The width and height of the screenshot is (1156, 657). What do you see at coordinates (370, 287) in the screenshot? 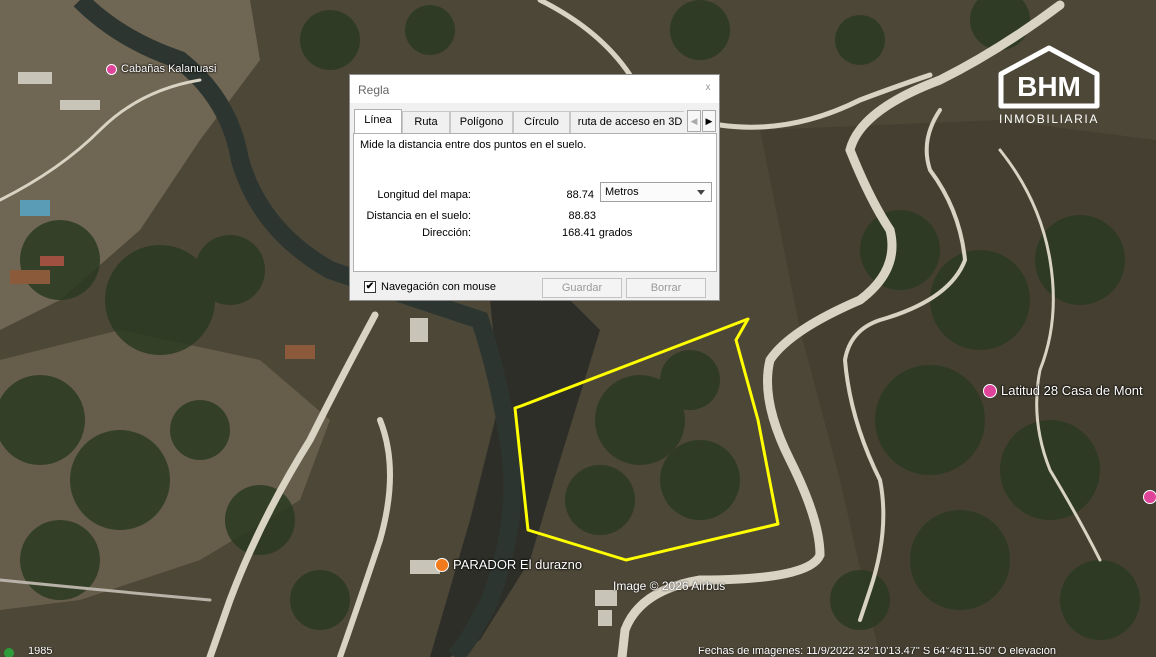
I see `mouse-navigation-checkbox: ✔` at bounding box center [370, 287].